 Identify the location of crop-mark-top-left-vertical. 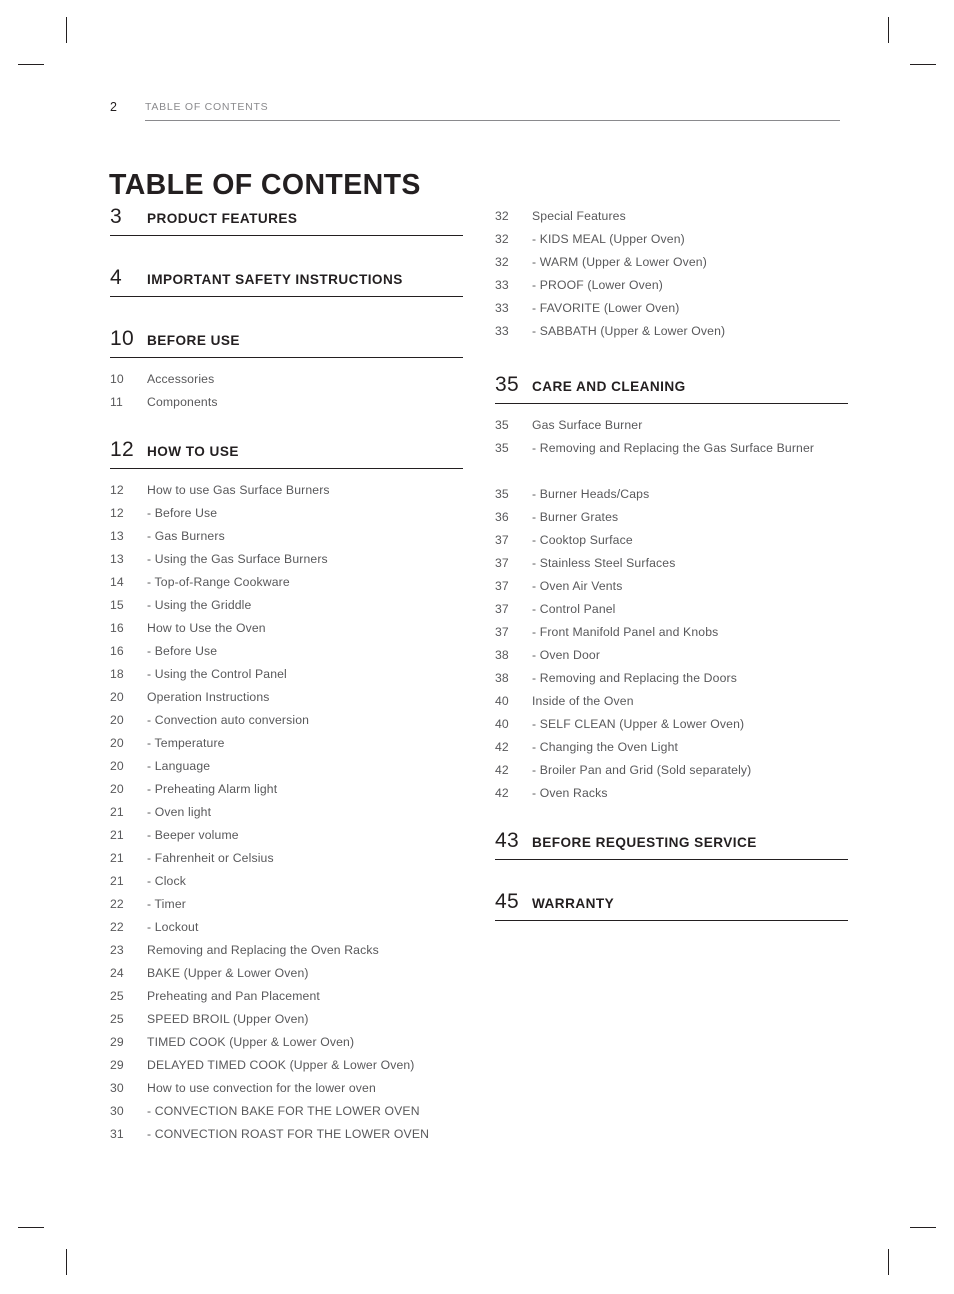
(66, 30).